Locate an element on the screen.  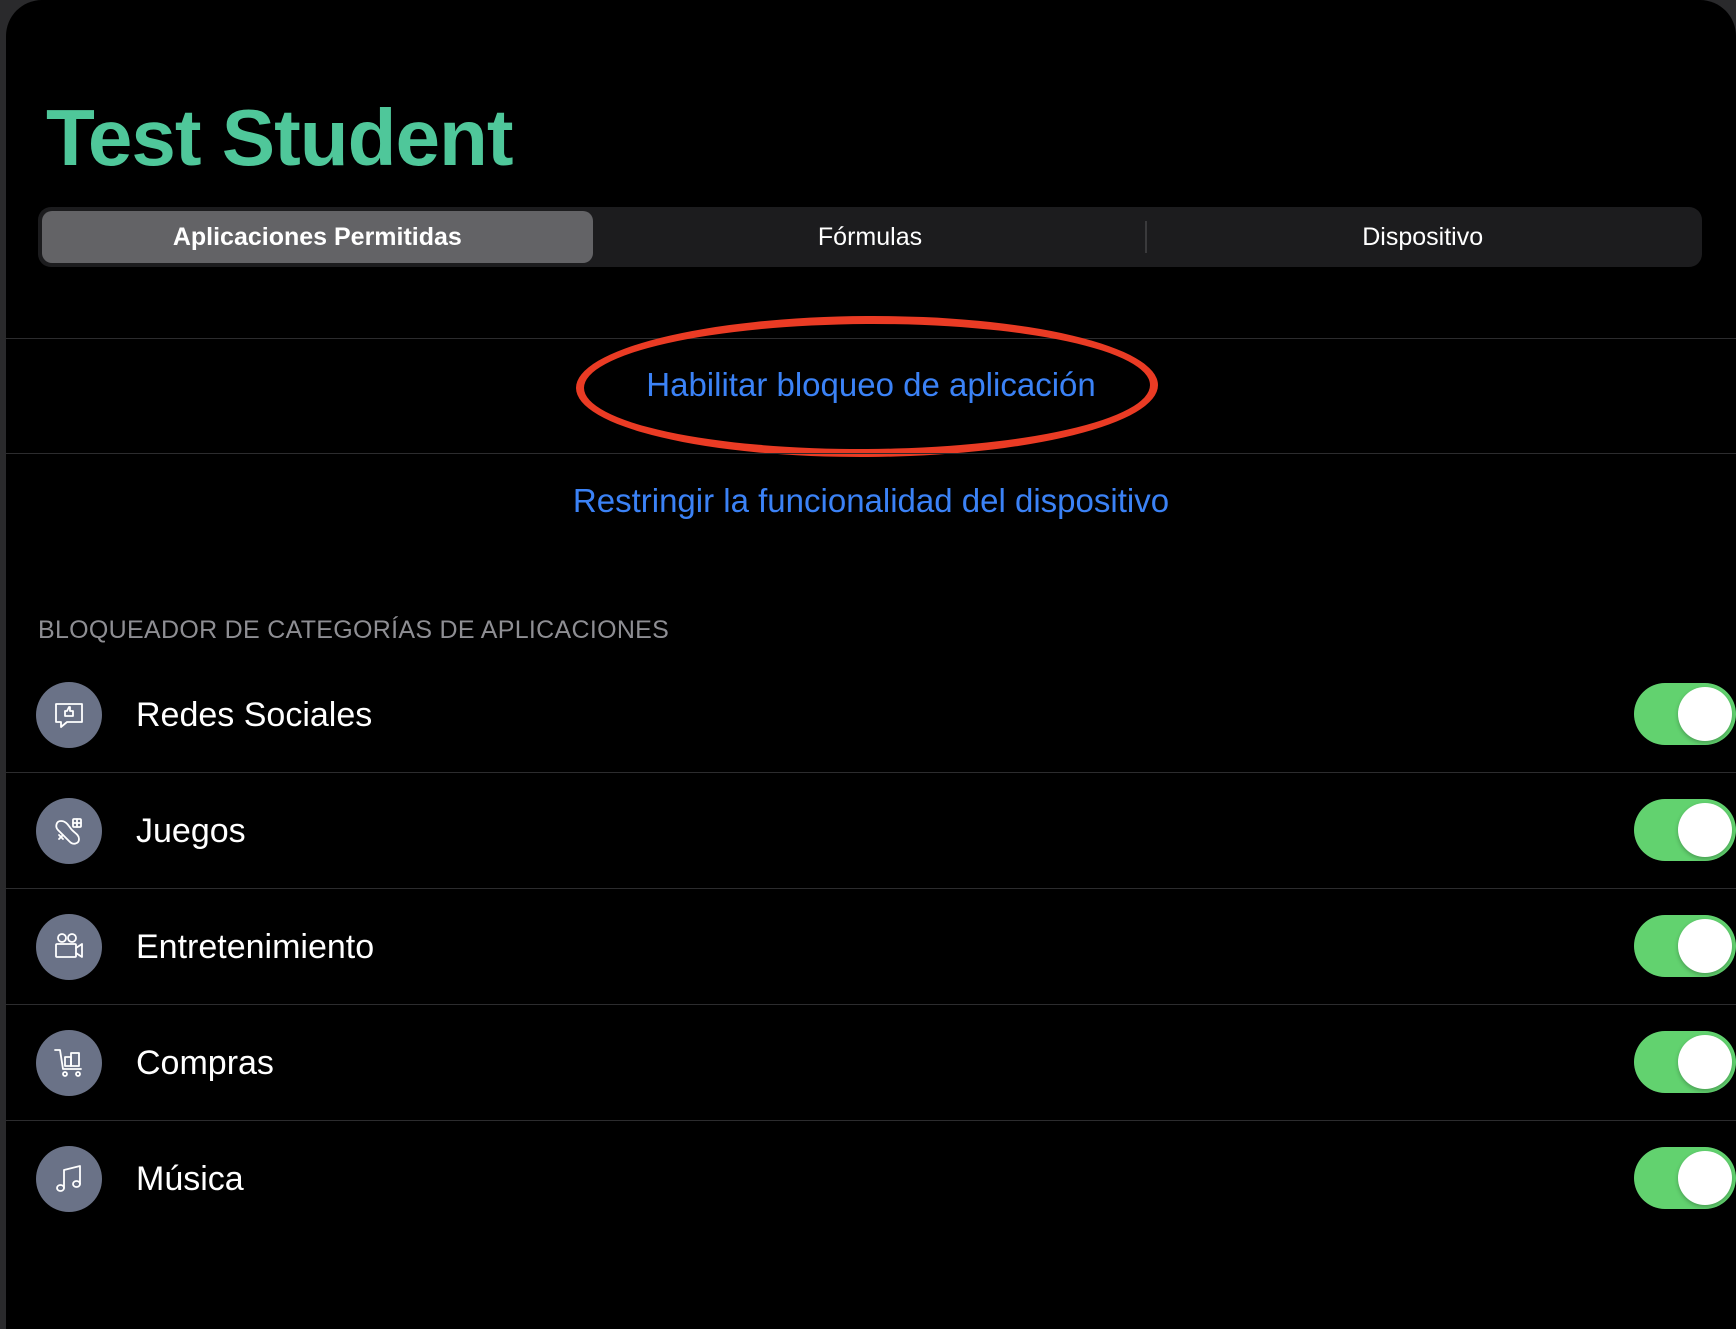
category-label: Entretenimiento is located at coordinates (255, 947).